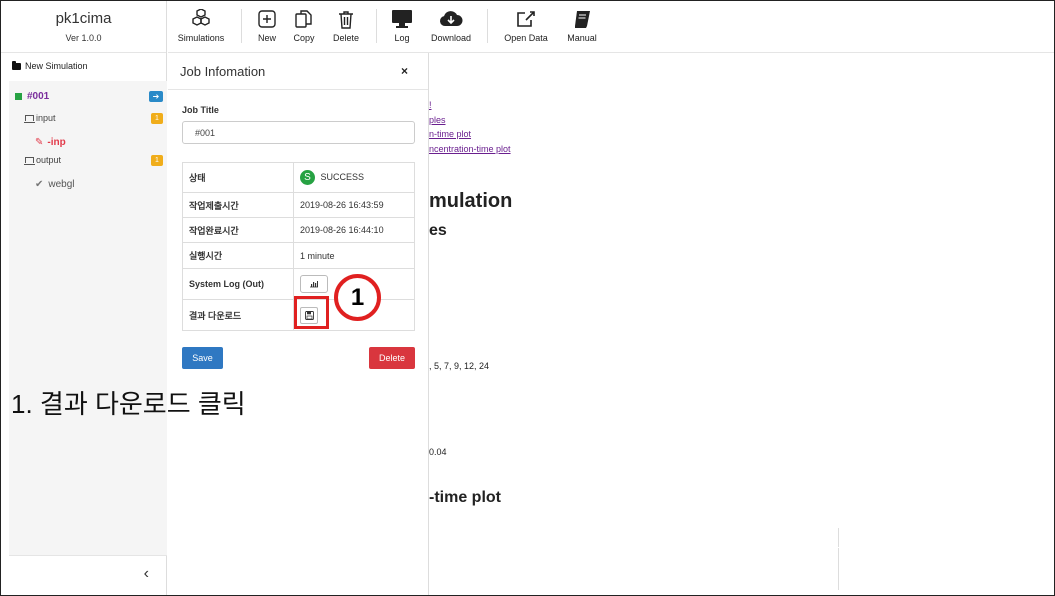  I want to click on close-icon: ×, so click(404, 71).